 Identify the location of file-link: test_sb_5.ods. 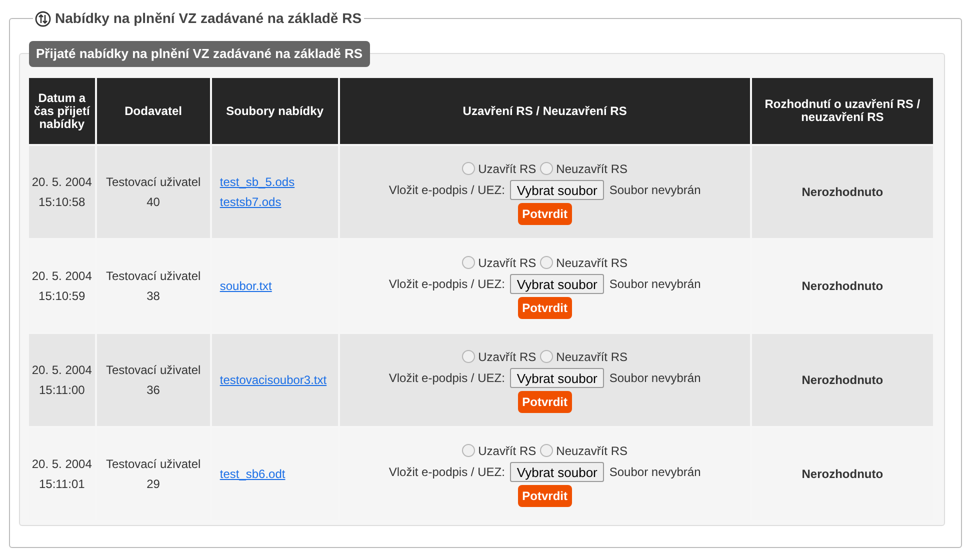
(257, 182).